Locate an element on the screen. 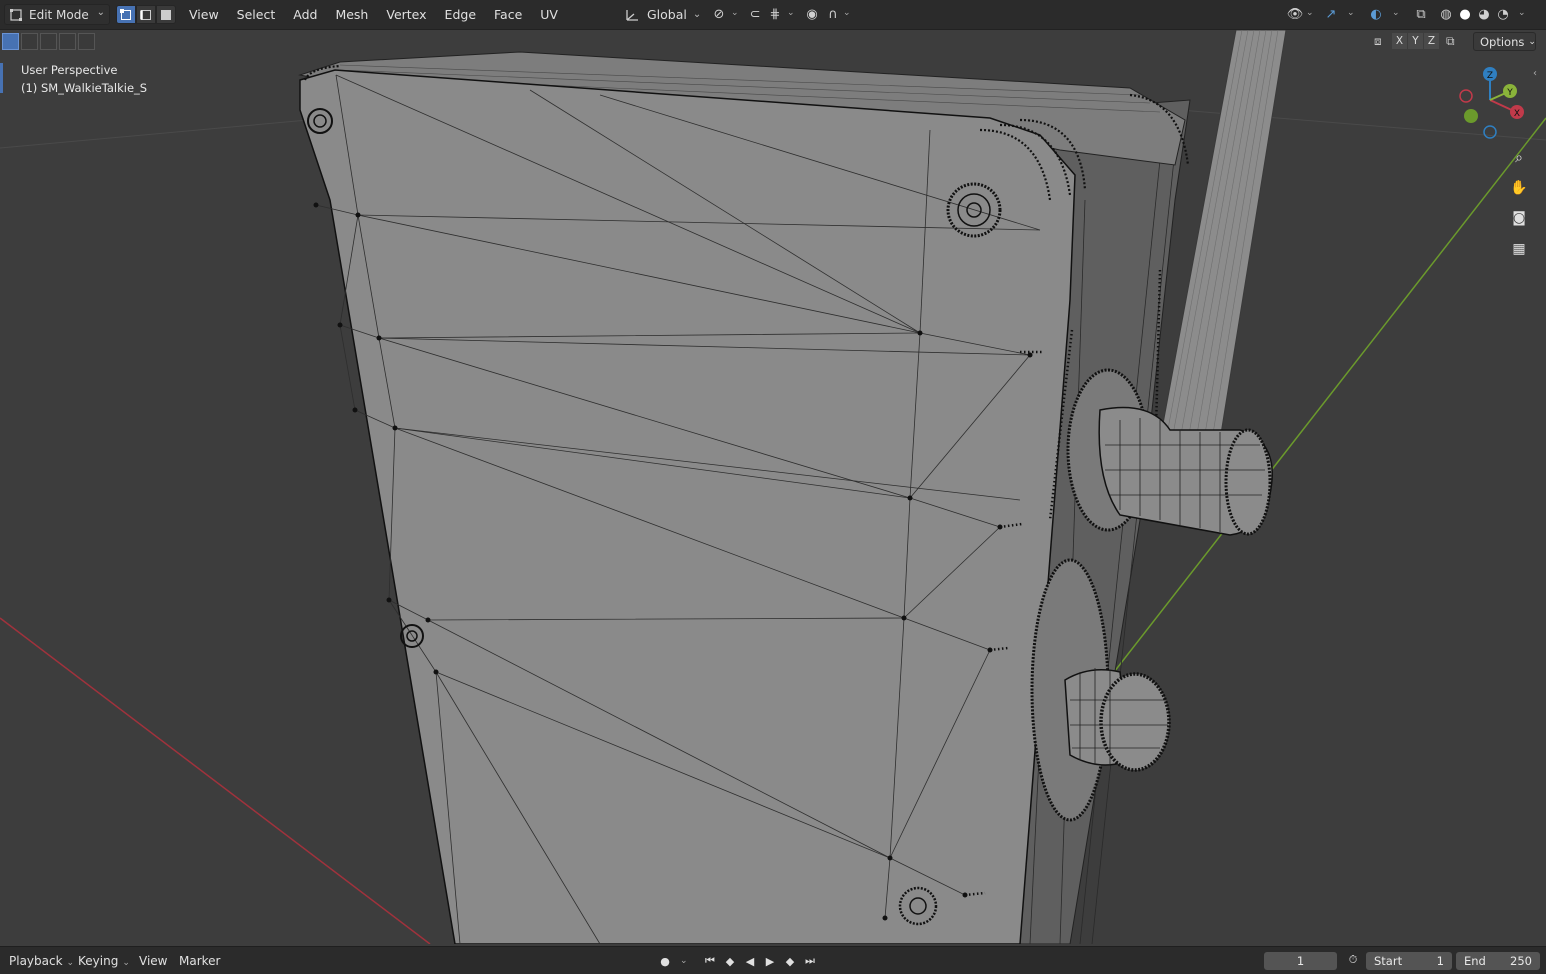 This screenshot has width=1546, height=974. overlays-icon: ◐ is located at coordinates (1376, 14).